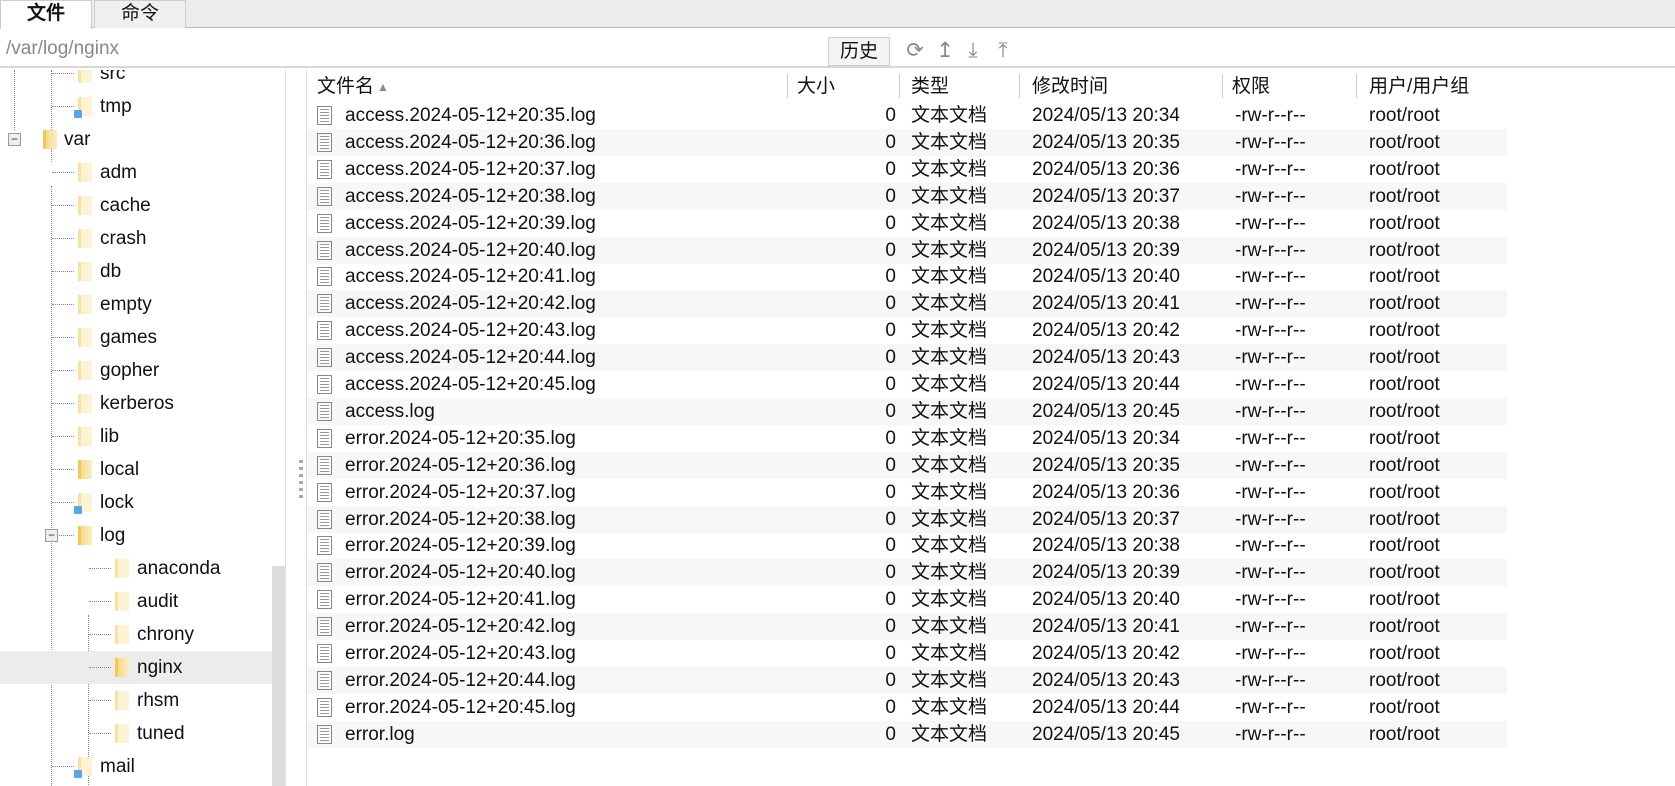  What do you see at coordinates (915, 51) in the screenshot?
I see `refresh-icon: ⟳` at bounding box center [915, 51].